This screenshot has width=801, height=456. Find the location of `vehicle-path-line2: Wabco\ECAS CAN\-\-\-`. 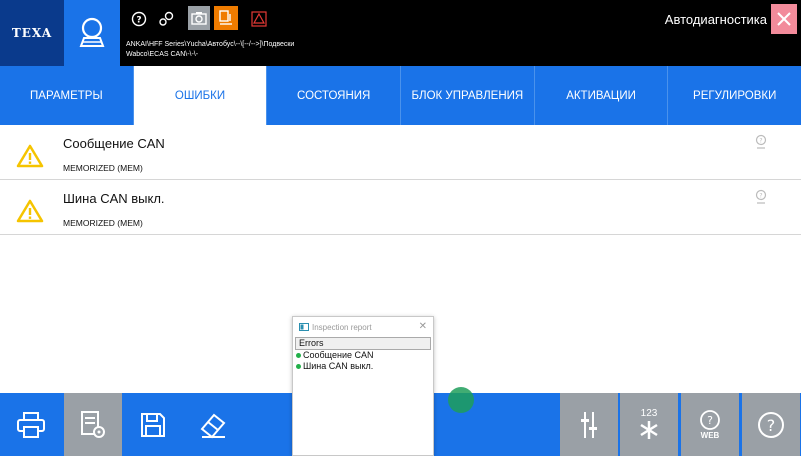

vehicle-path-line2: Wabco\ECAS CAN\-\-\- is located at coordinates (162, 54).